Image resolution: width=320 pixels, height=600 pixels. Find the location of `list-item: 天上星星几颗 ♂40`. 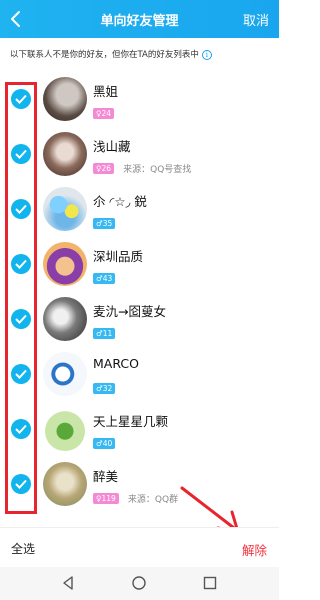

list-item: 天上星星几颗 ♂40 is located at coordinates (139, 429).